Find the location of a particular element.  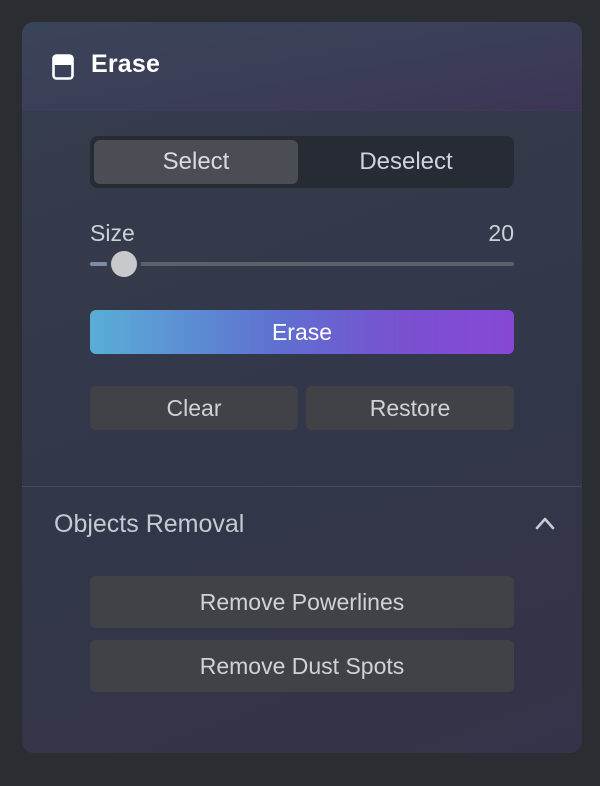

select-mode-toggle: Select Deselect is located at coordinates (302, 162).